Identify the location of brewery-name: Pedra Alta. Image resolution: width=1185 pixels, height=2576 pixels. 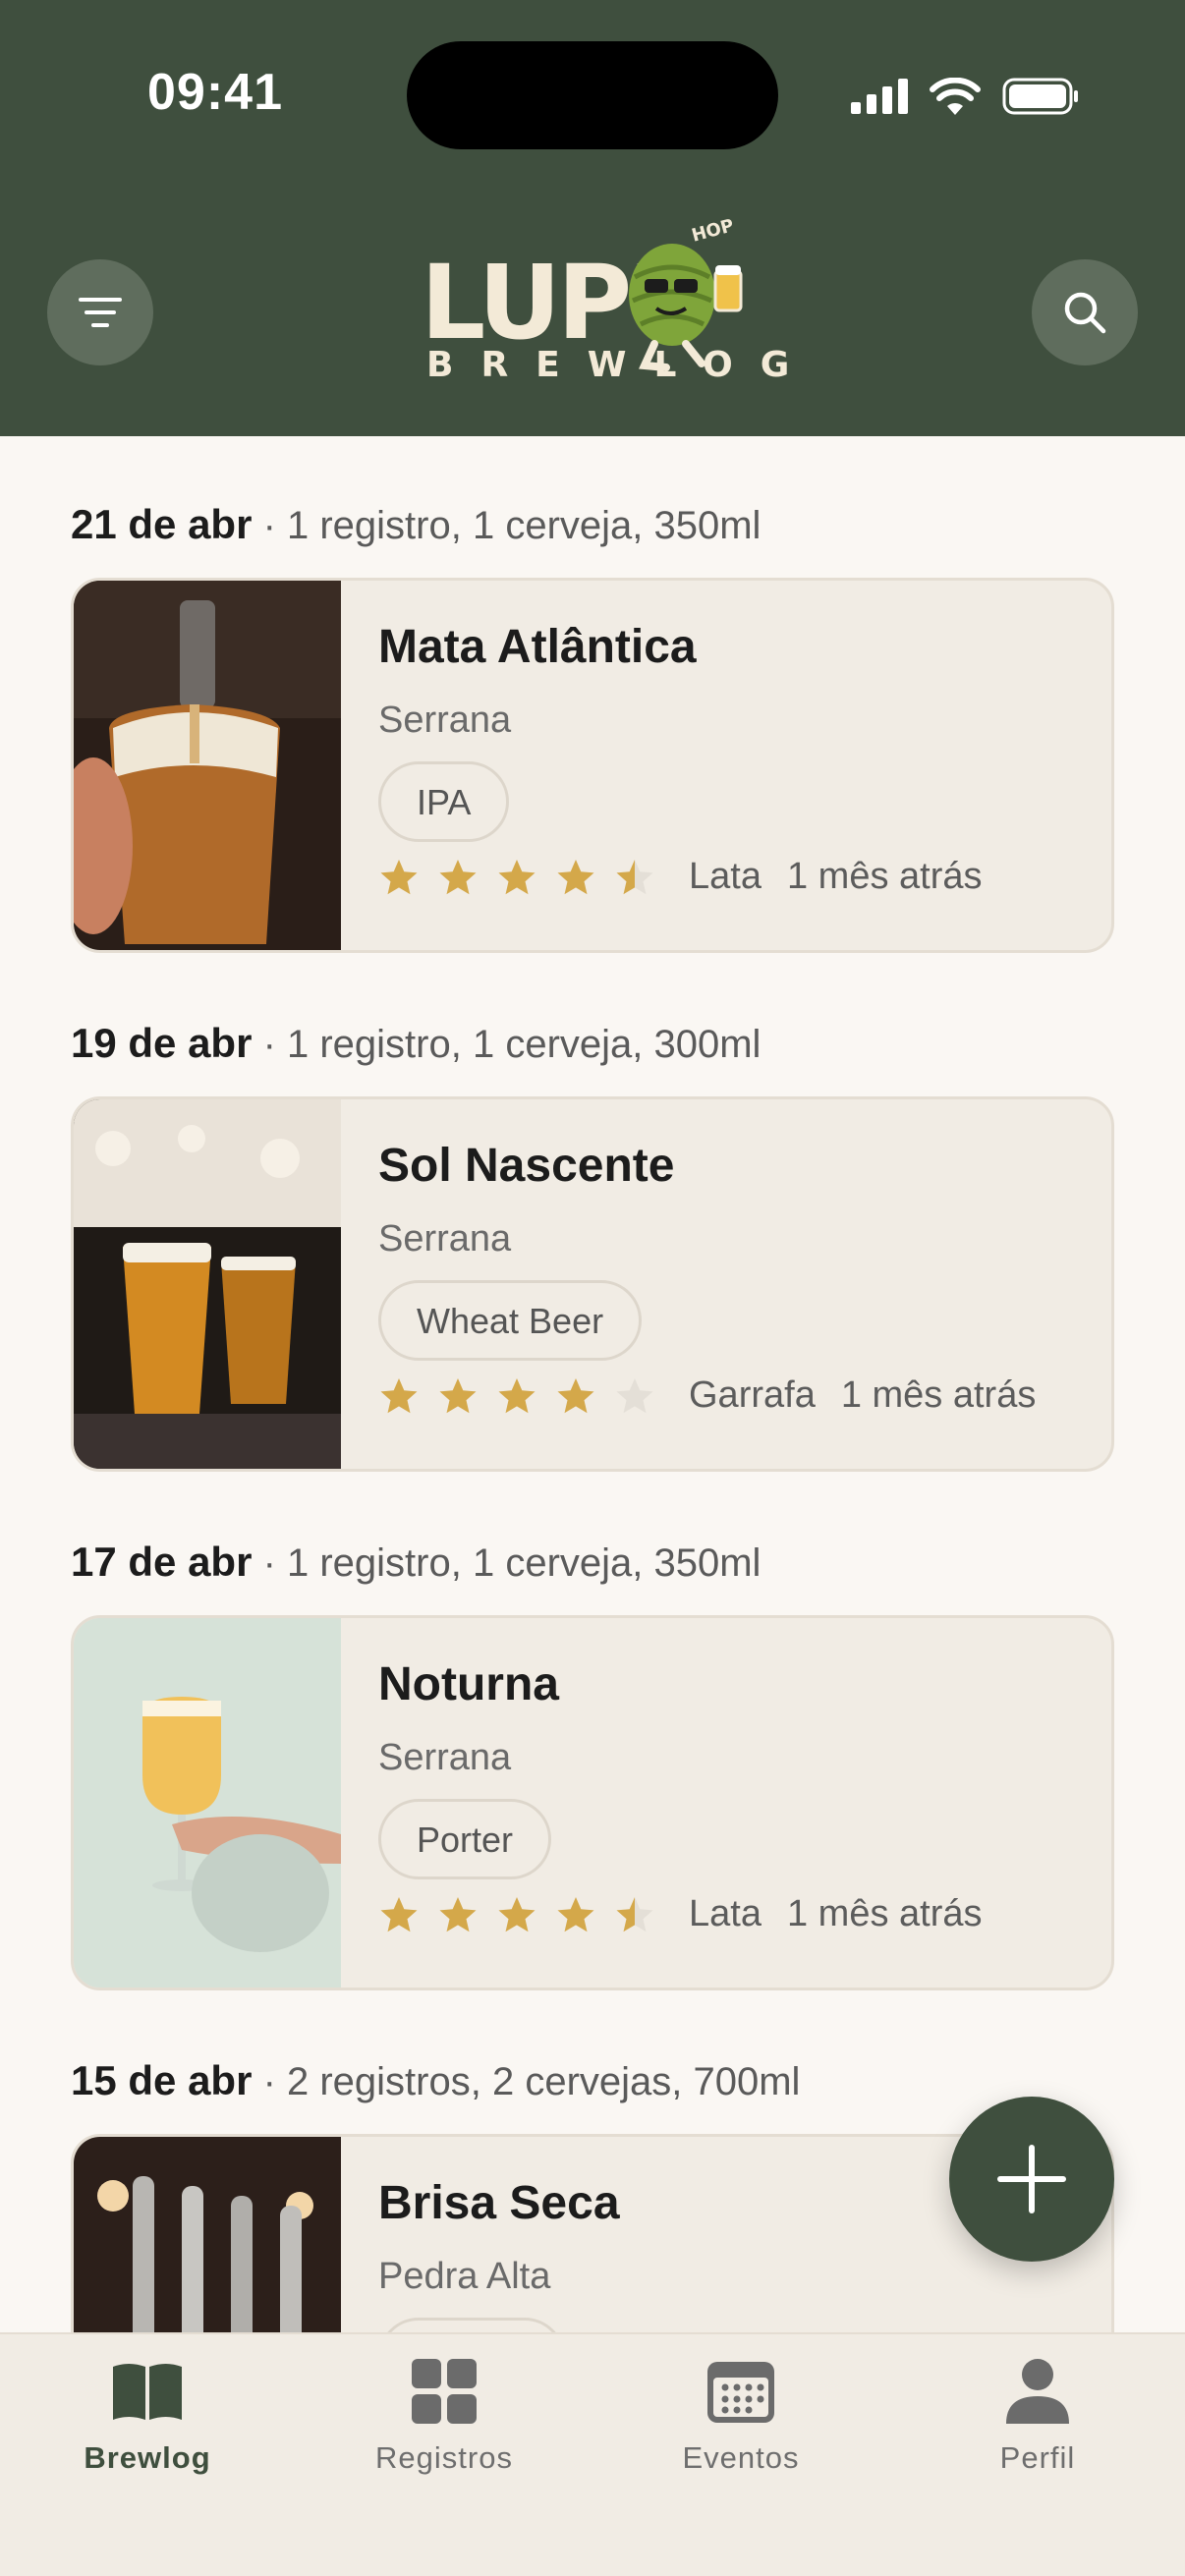
(465, 2276).